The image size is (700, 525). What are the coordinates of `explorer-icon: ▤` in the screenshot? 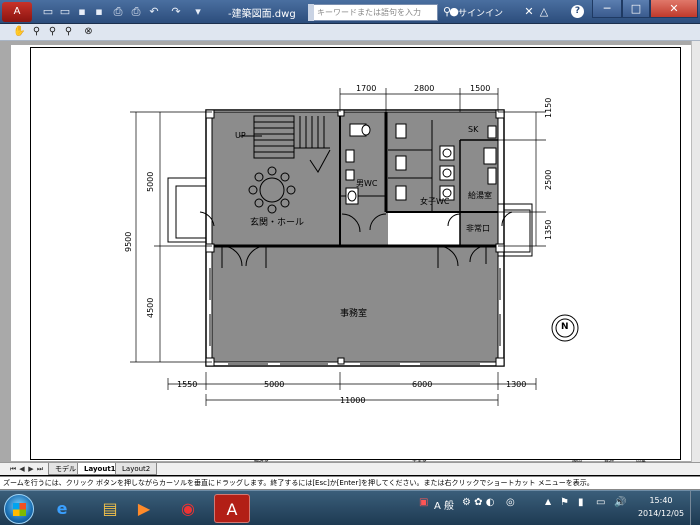 It's located at (110, 508).